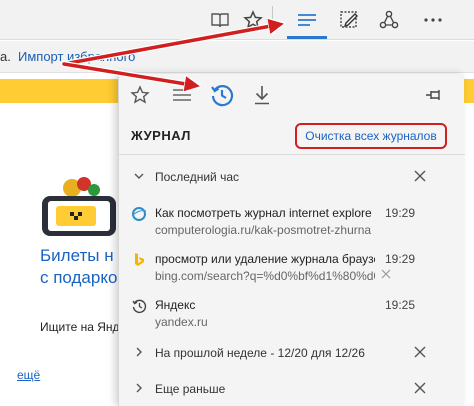 This screenshot has width=474, height=406. What do you see at coordinates (139, 214) in the screenshot?
I see `ie-favicon-icon` at bounding box center [139, 214].